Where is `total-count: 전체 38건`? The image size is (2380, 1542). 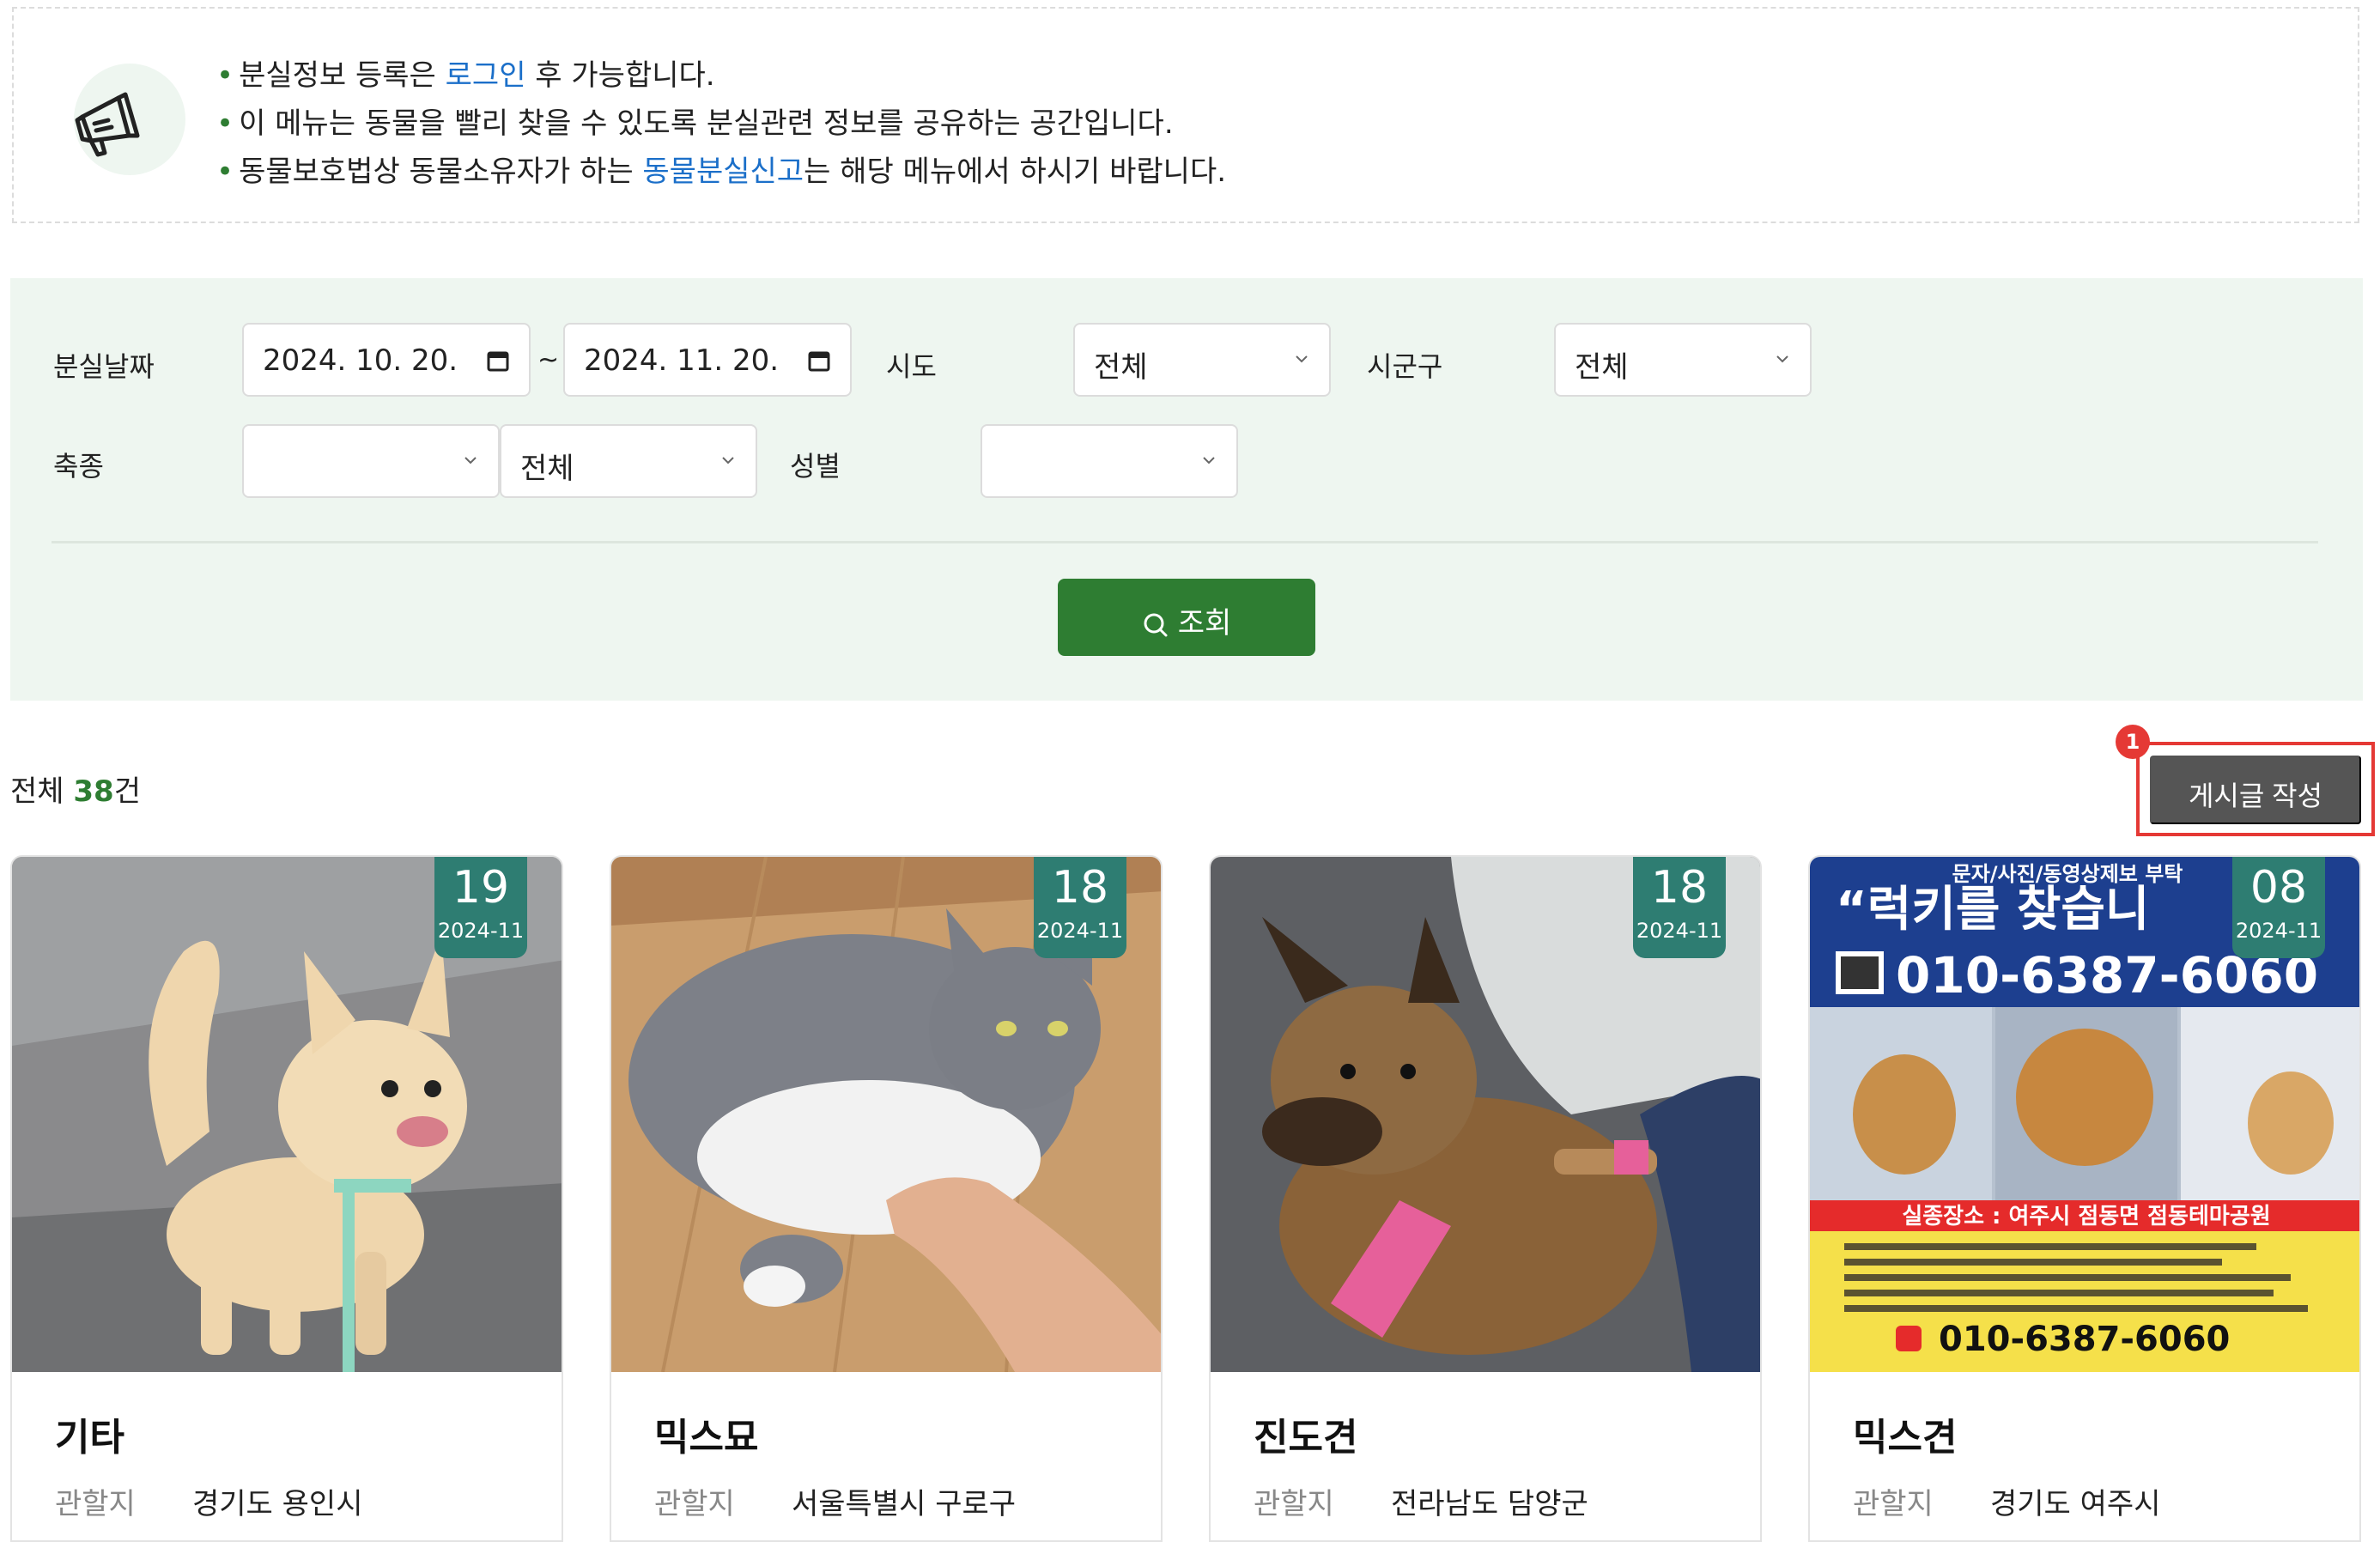
total-count: 전체 38건 is located at coordinates (75, 789).